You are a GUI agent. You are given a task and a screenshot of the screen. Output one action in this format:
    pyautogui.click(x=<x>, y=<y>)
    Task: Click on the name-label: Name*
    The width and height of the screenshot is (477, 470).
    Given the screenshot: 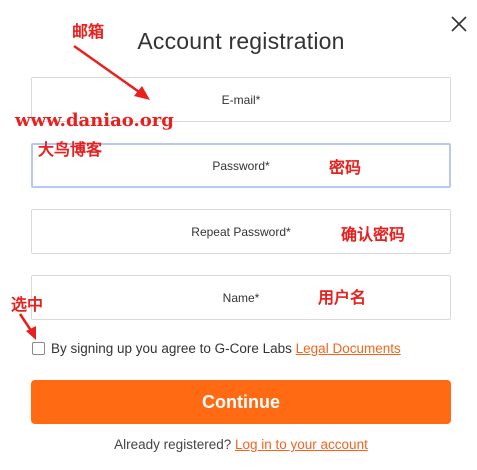 What is the action you would take?
    pyautogui.click(x=241, y=297)
    